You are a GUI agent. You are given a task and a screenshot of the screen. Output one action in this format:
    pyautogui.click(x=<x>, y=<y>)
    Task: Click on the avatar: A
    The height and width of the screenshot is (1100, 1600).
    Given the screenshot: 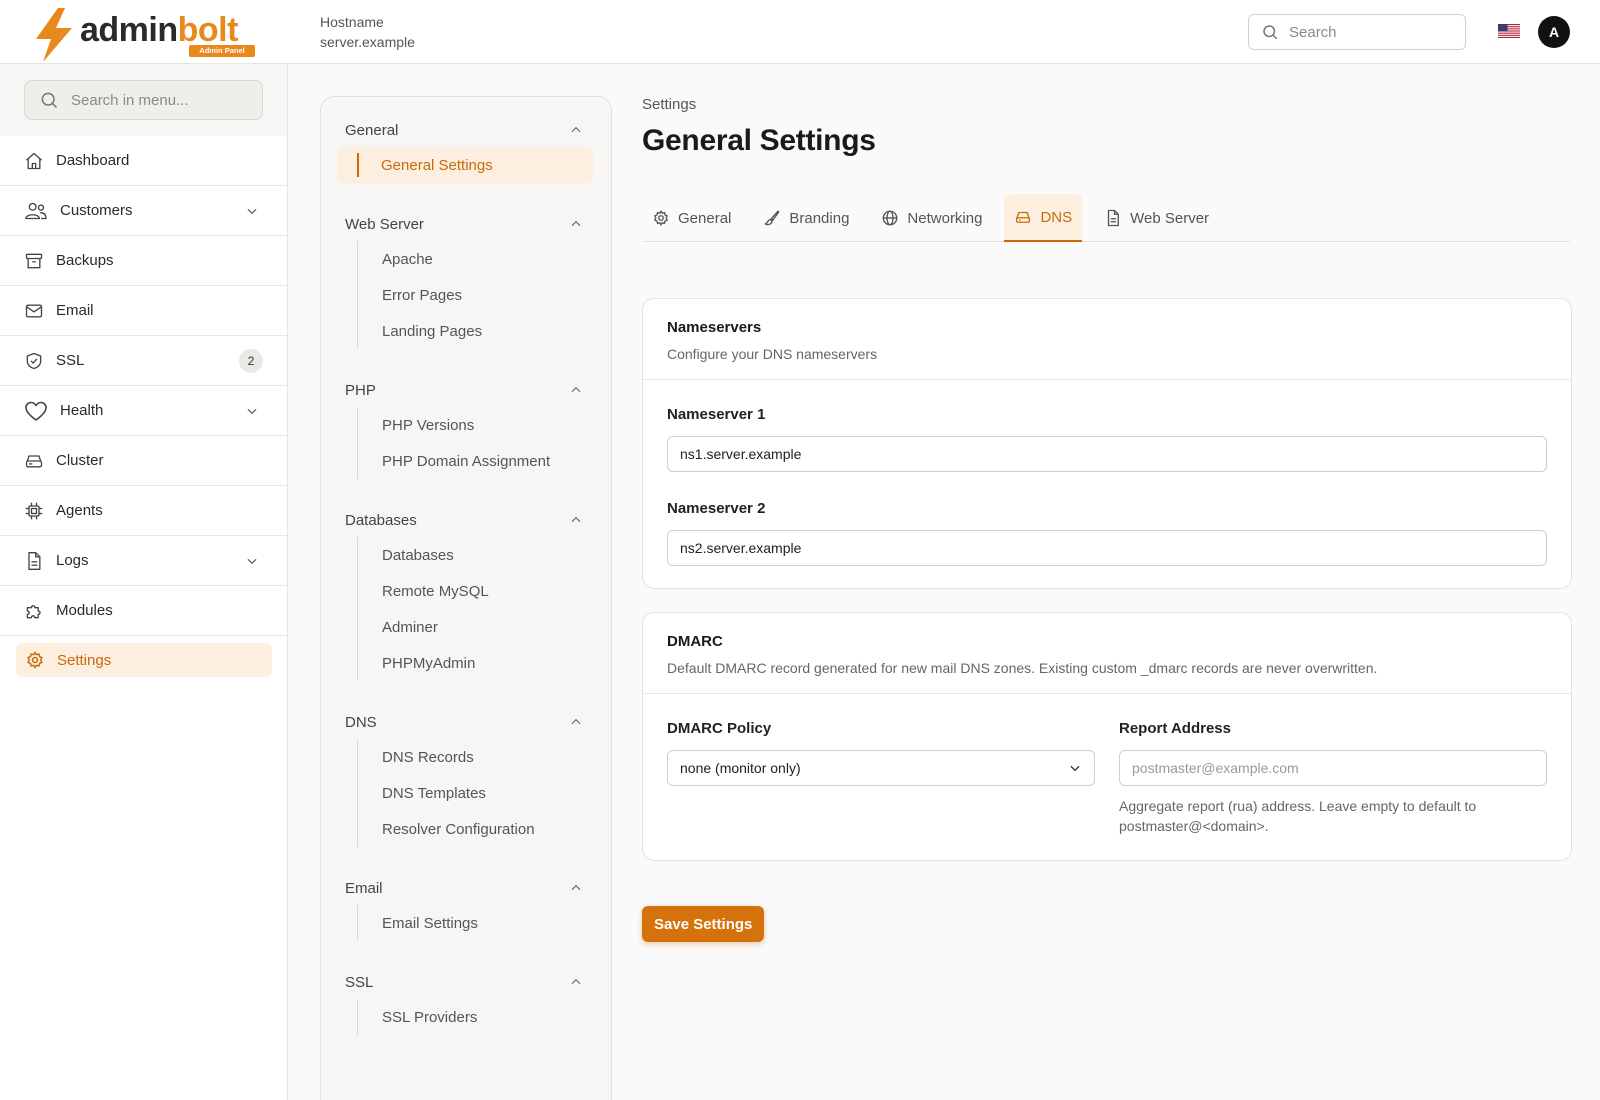 What is the action you would take?
    pyautogui.click(x=1554, y=32)
    